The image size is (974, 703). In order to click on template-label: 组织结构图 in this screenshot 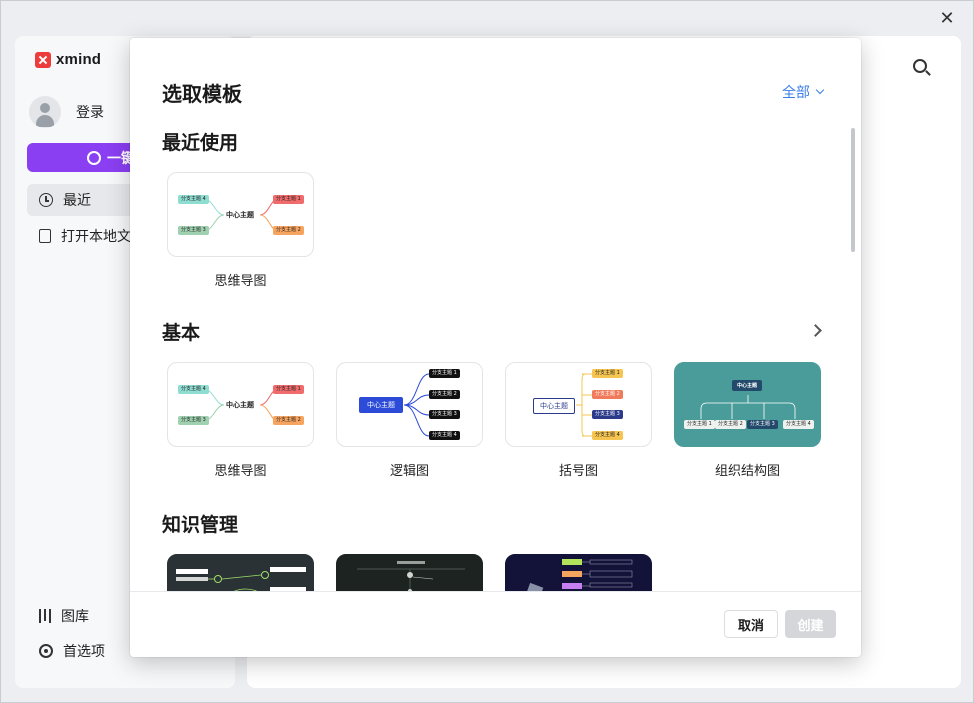, I will do `click(747, 469)`.